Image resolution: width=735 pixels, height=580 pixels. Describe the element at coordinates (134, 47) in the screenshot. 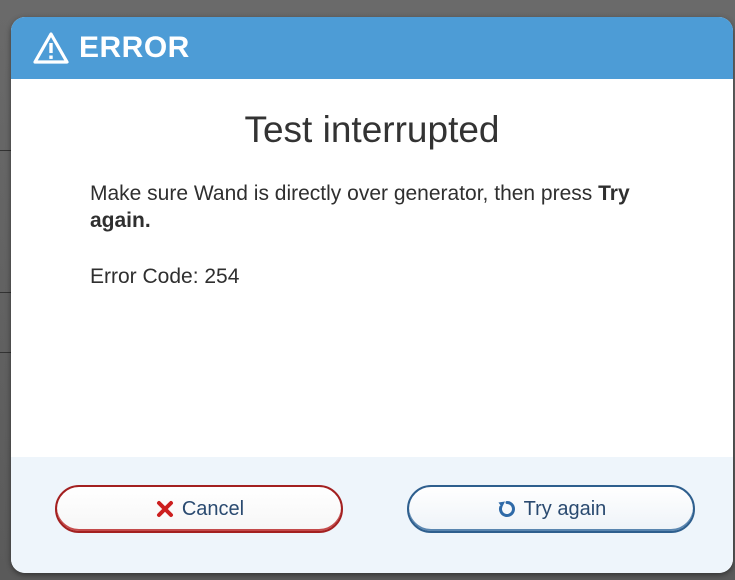

I see `dialog-title: ERROR` at that location.